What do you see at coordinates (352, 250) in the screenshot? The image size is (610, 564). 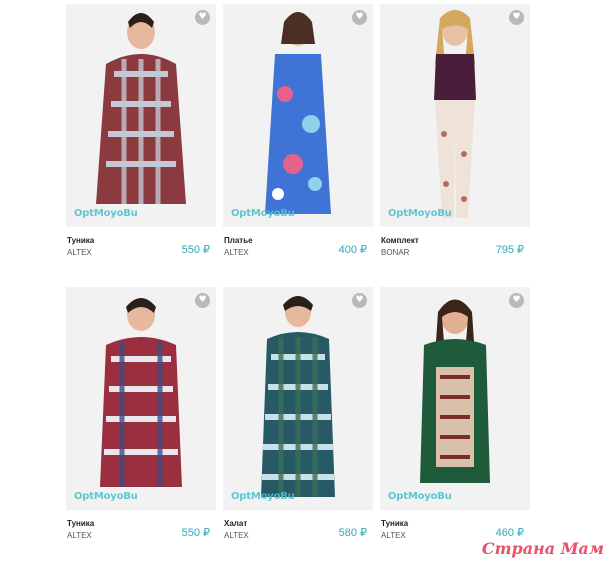 I see `product-price: 400 ₽` at bounding box center [352, 250].